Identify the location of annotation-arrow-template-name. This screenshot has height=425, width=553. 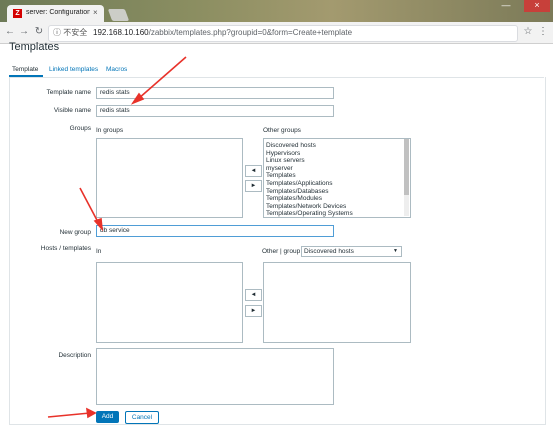
(162, 78).